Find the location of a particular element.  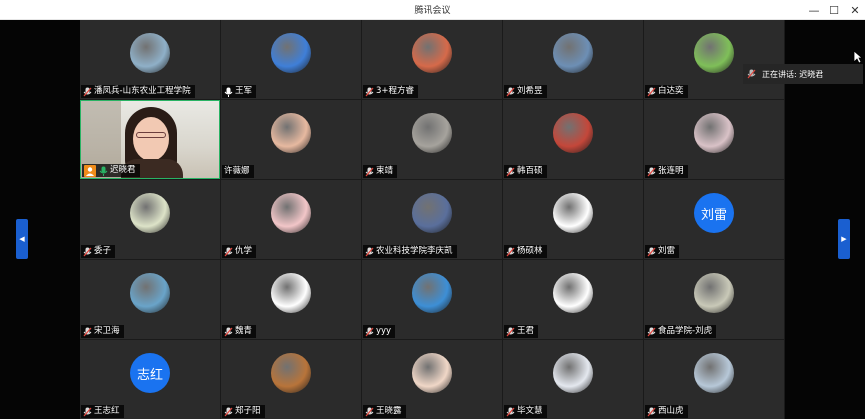

participant-name: 刘雷 is located at coordinates (667, 251).